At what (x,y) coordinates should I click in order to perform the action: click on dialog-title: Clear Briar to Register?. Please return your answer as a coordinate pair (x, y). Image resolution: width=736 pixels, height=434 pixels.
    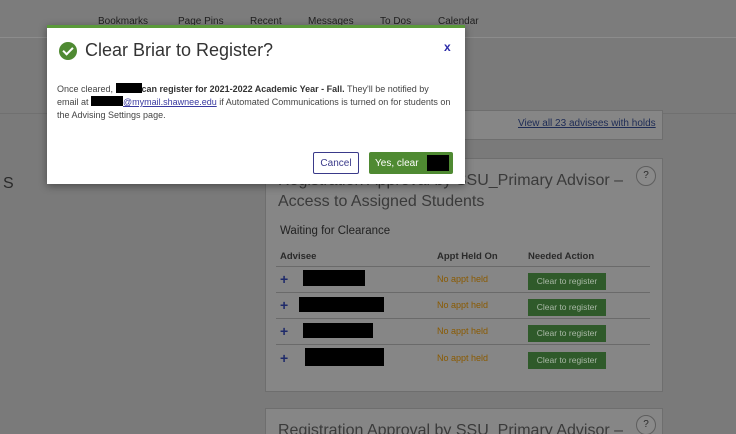
    Looking at the image, I should click on (166, 50).